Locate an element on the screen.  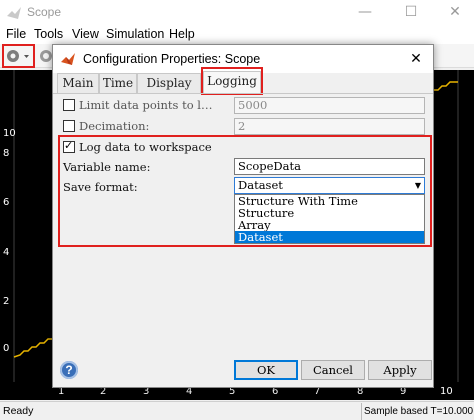
cancel-button: Cancel is located at coordinates (333, 370).